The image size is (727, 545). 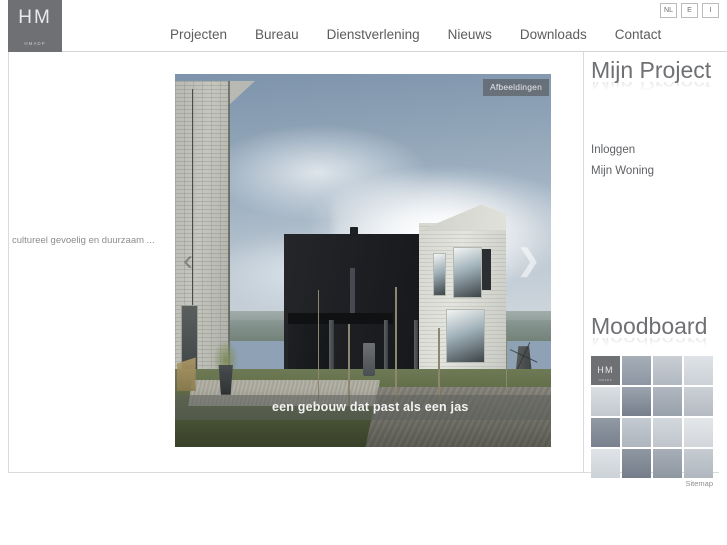 I want to click on window-shutter, so click(x=486, y=270).